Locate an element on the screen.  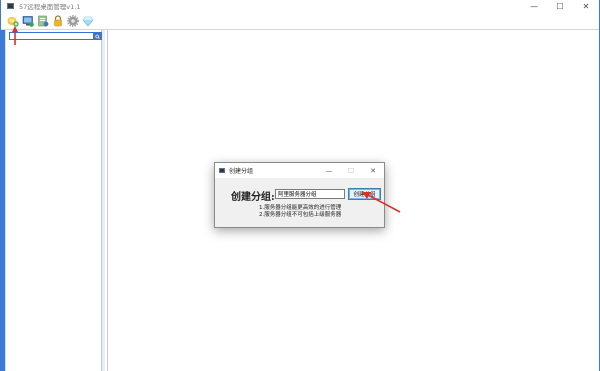
dialog-close-button: ✕ is located at coordinates (373, 170).